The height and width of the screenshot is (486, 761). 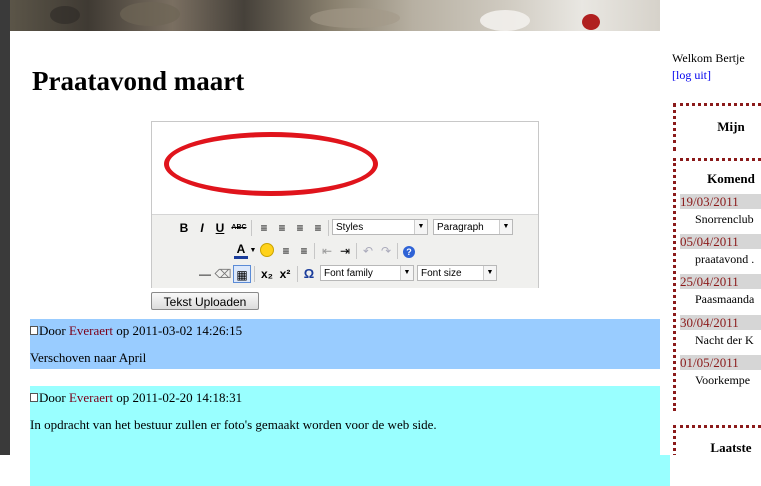 I want to click on align-center-icon: ≡, so click(x=282, y=228).